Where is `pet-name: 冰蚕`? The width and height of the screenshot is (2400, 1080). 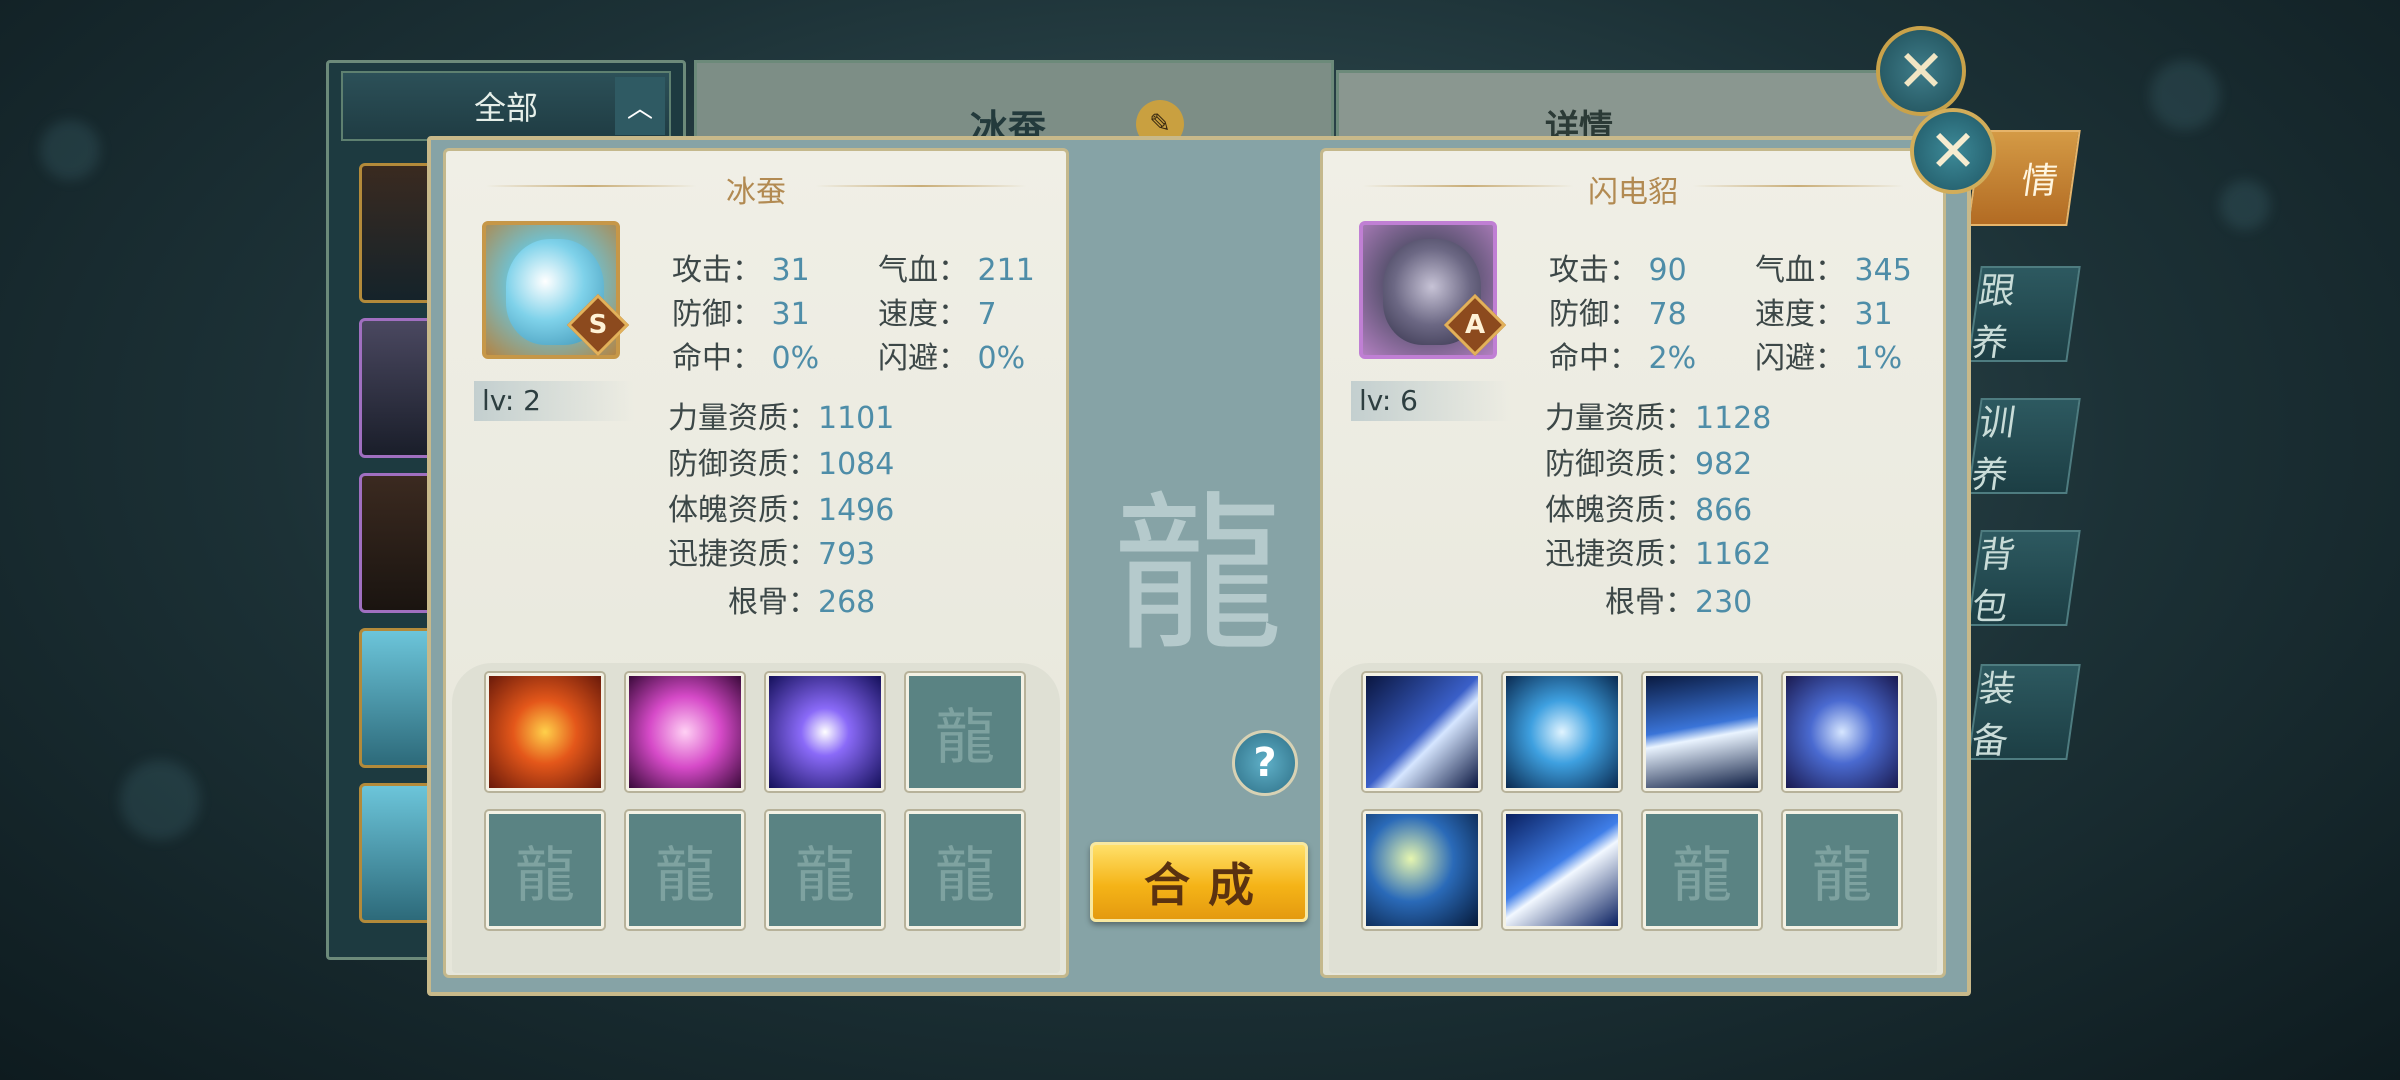
pet-name: 冰蚕 is located at coordinates (756, 192).